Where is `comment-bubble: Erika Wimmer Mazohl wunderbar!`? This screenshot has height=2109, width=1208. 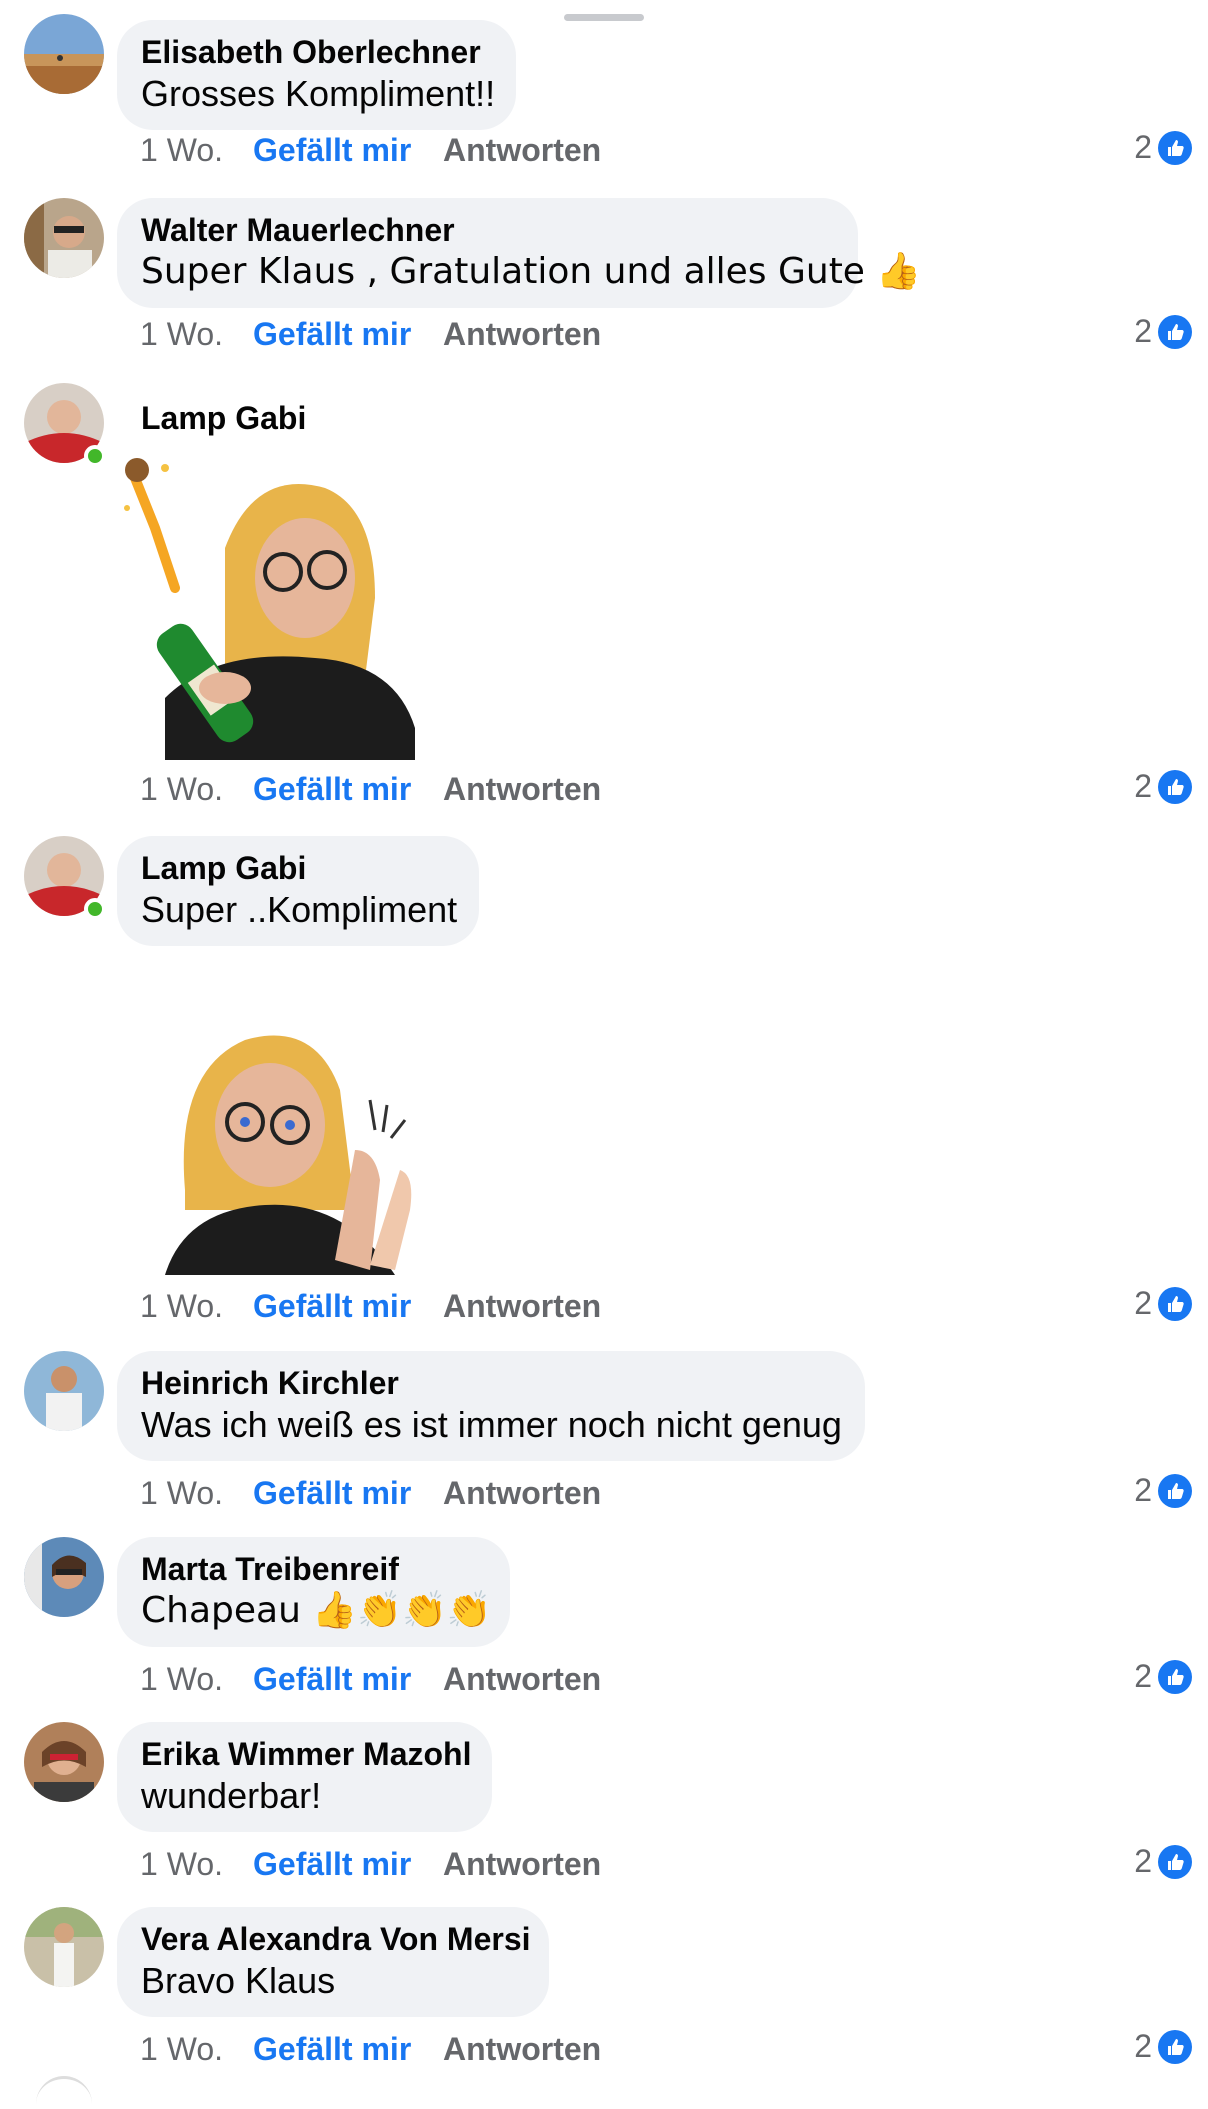 comment-bubble: Erika Wimmer Mazohl wunderbar! is located at coordinates (304, 1777).